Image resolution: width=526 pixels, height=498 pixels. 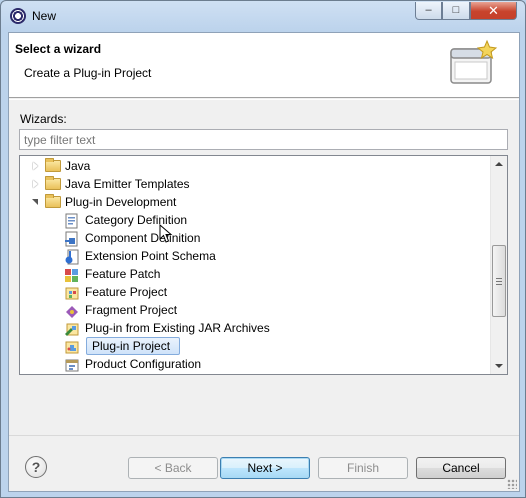 I want to click on plugin-project-icon, so click(x=72, y=347).